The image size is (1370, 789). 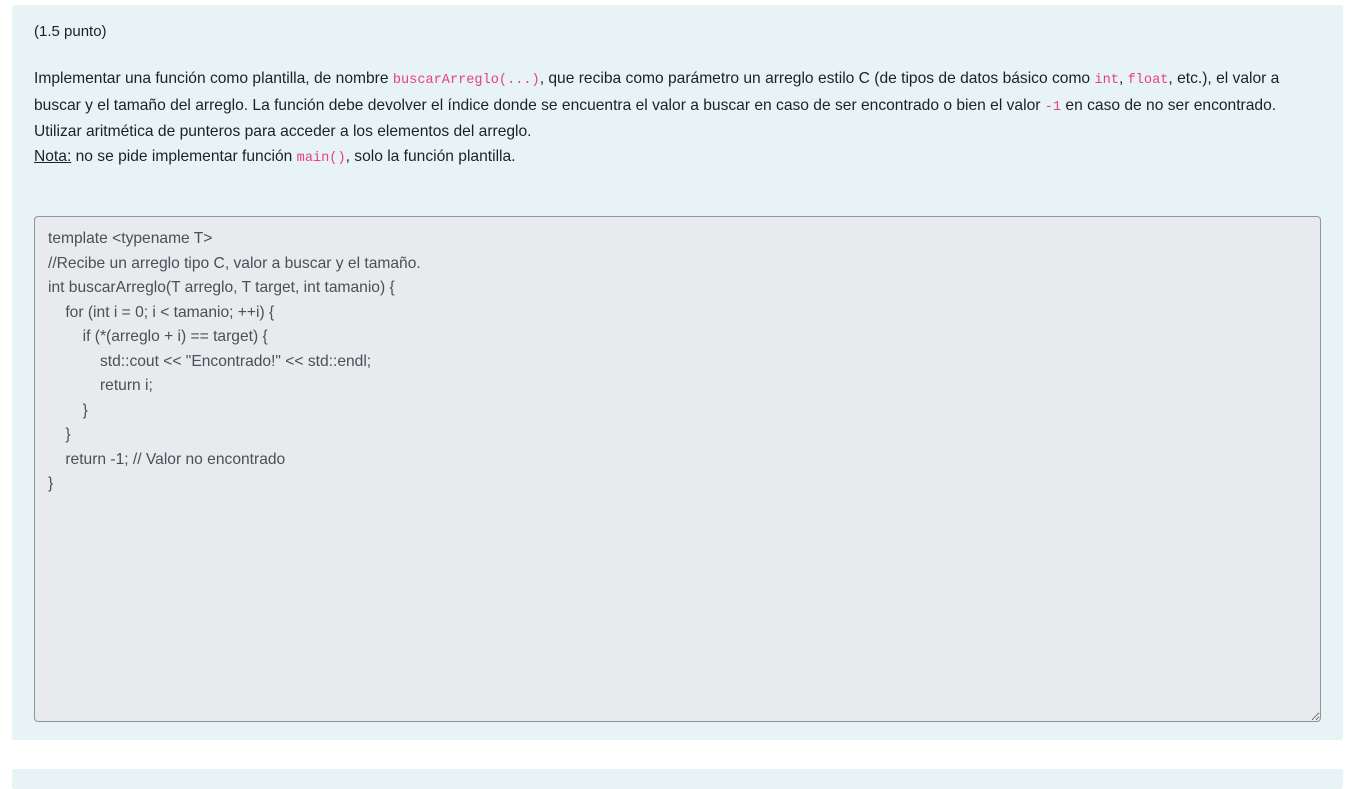 What do you see at coordinates (1106, 80) in the screenshot?
I see `int-type-code: int` at bounding box center [1106, 80].